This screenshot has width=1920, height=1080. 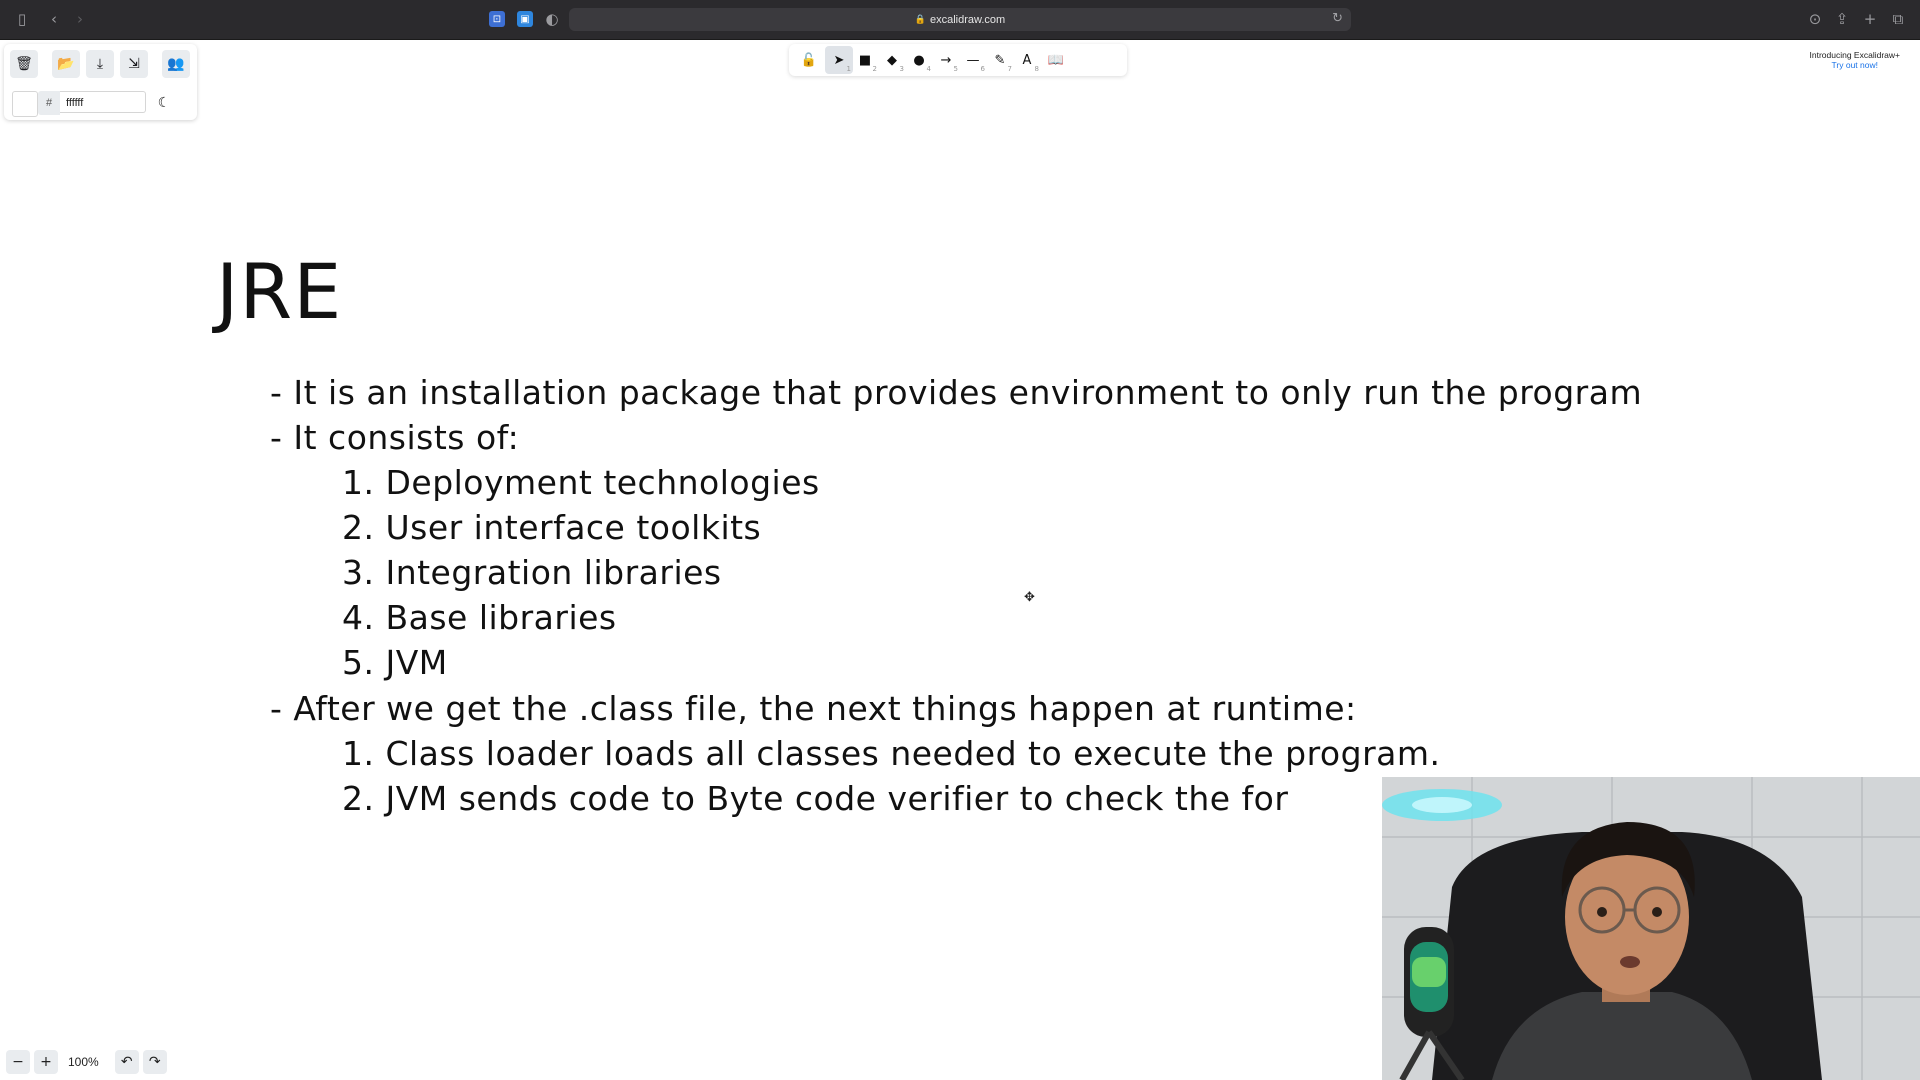 What do you see at coordinates (1337, 18) in the screenshot?
I see `reload-icon: ↻` at bounding box center [1337, 18].